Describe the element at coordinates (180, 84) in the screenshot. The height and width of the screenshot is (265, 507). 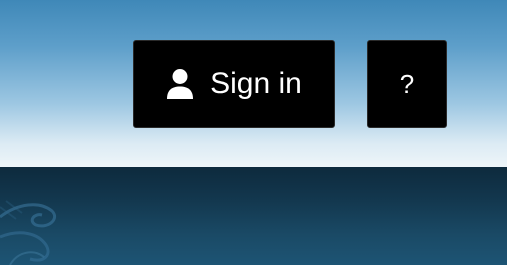
I see `user-icon` at that location.